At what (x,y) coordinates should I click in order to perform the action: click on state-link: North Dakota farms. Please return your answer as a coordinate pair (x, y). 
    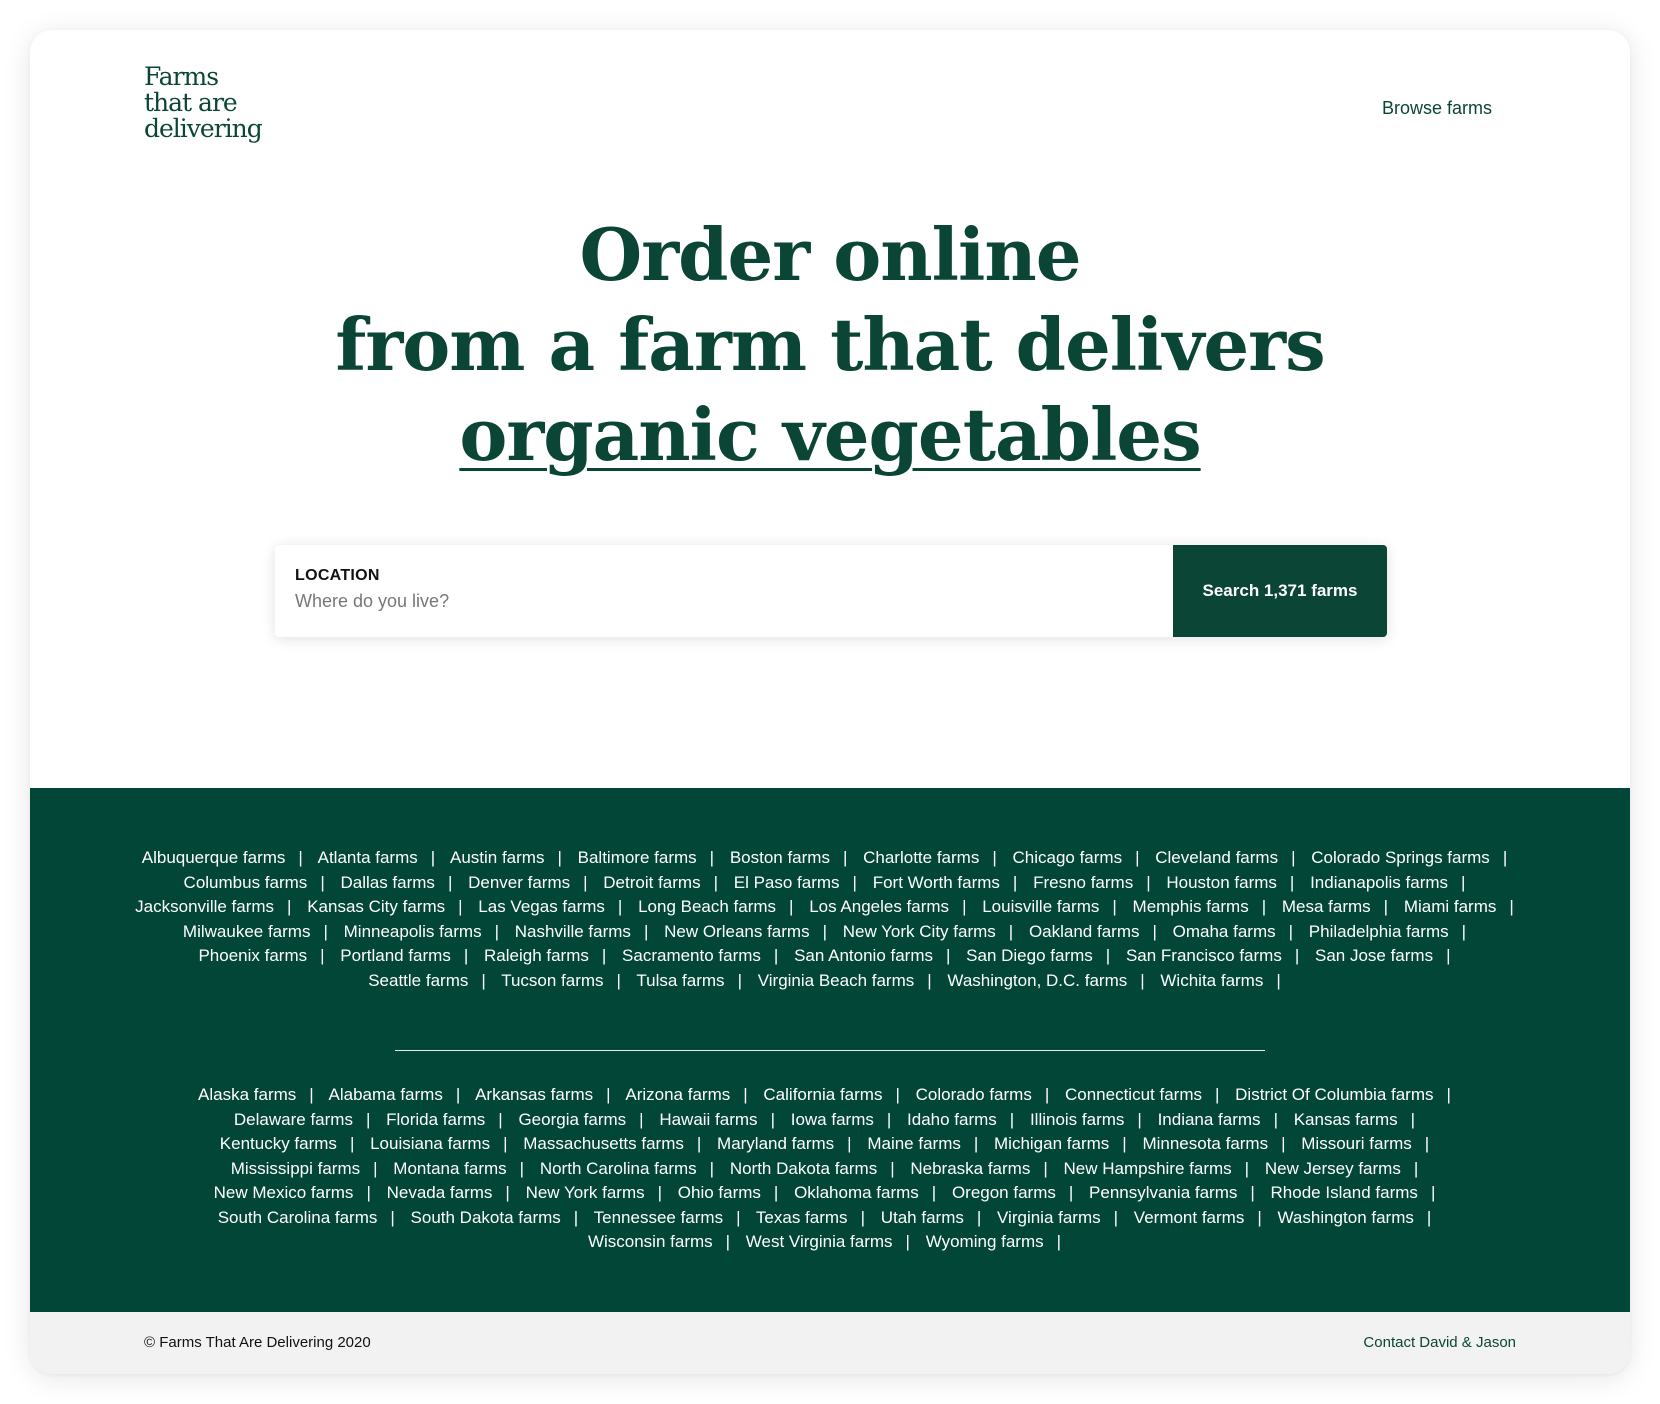
    Looking at the image, I should click on (803, 1168).